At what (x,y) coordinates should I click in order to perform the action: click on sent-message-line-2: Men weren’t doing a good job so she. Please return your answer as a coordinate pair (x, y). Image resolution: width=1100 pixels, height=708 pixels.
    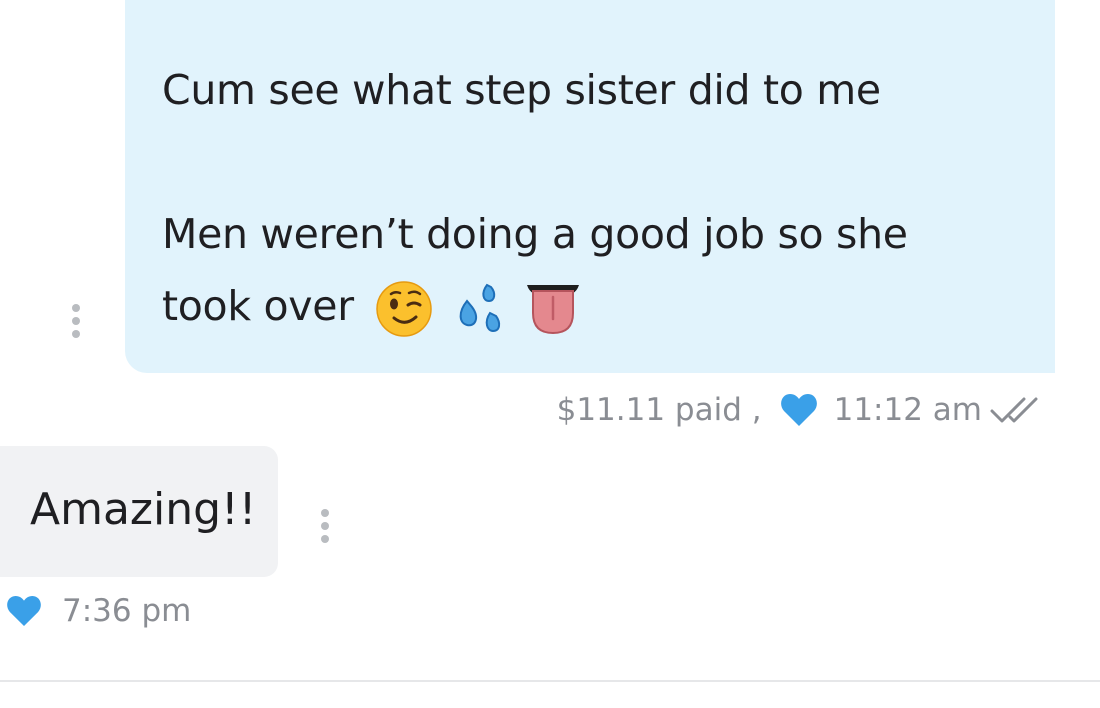
    Looking at the image, I should click on (535, 234).